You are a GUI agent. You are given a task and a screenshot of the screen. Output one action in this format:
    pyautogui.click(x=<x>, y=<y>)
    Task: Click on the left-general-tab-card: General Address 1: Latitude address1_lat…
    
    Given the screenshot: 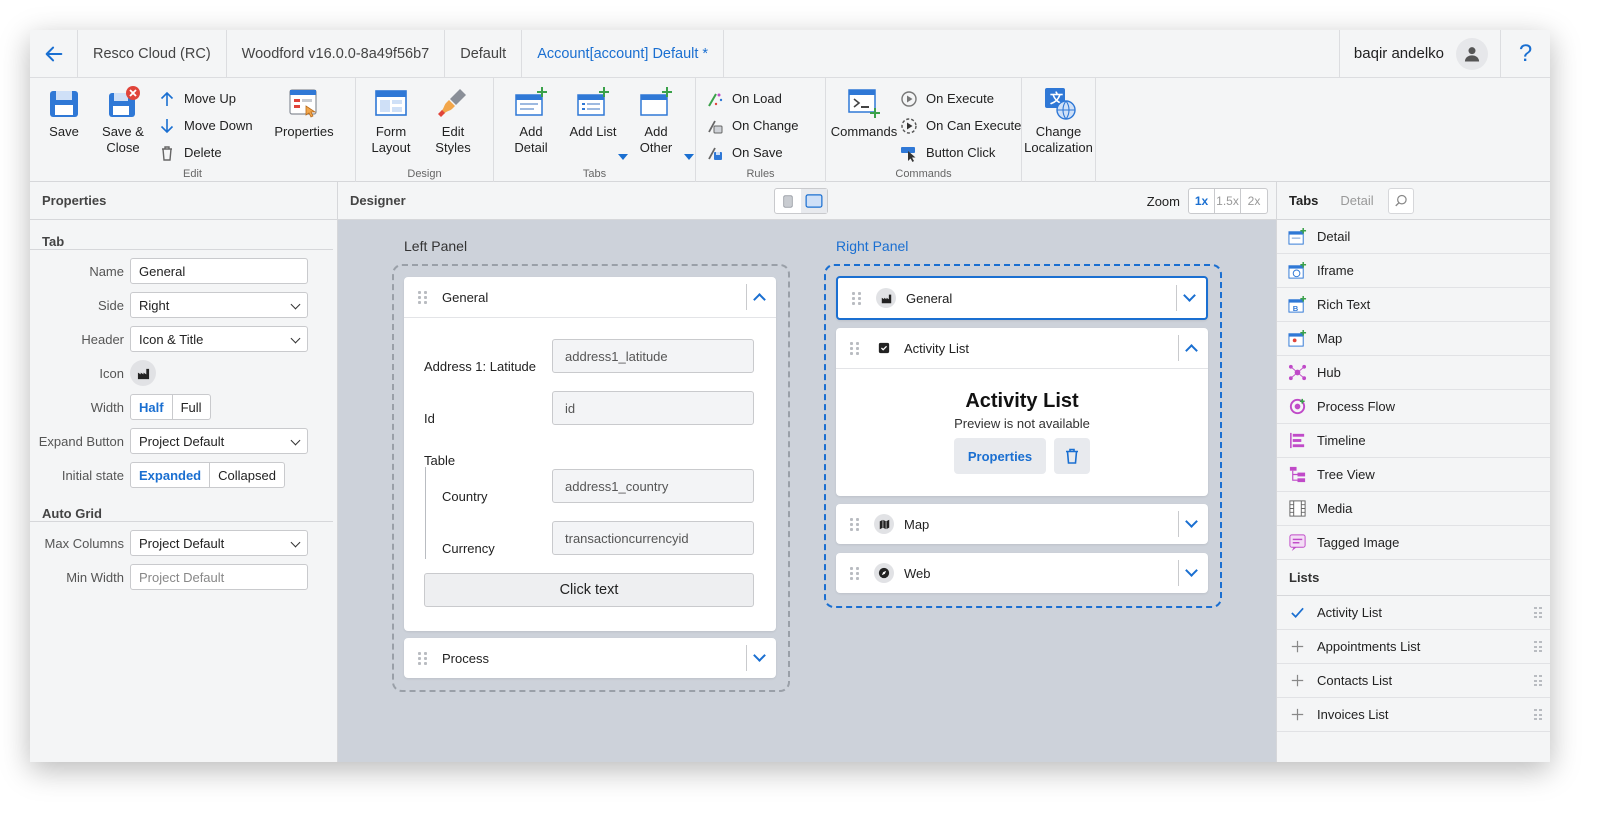 What is the action you would take?
    pyautogui.click(x=590, y=454)
    